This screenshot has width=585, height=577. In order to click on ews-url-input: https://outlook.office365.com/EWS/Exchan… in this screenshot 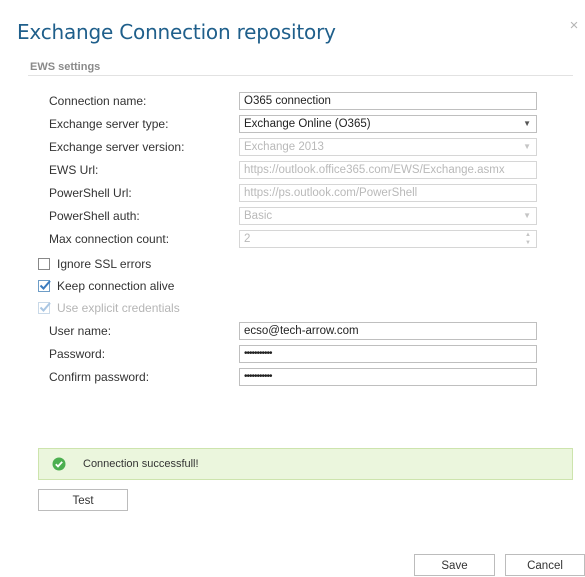, I will do `click(388, 170)`.